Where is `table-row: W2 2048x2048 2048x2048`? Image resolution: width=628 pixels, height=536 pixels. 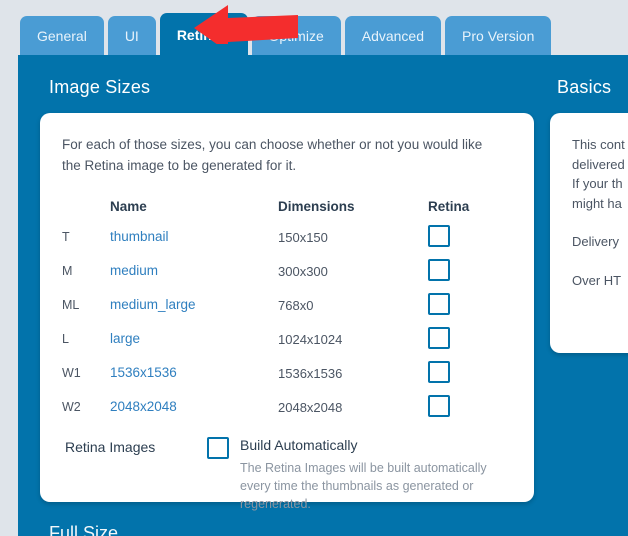
table-row: W2 2048x2048 2048x2048 is located at coordinates (287, 410).